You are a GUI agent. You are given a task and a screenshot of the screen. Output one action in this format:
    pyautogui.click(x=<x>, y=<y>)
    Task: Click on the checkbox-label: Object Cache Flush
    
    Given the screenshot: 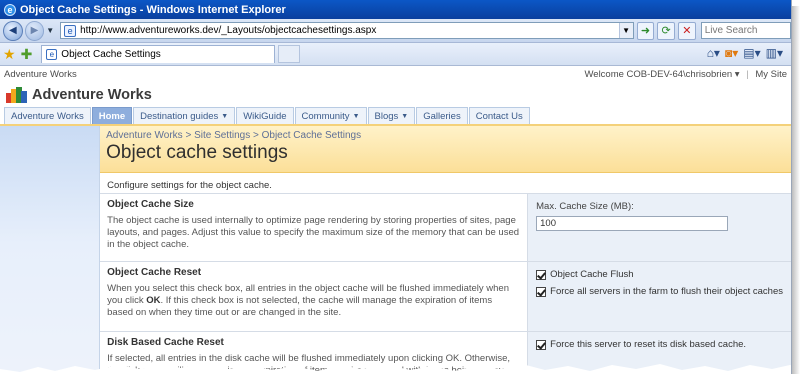 What is the action you would take?
    pyautogui.click(x=592, y=274)
    